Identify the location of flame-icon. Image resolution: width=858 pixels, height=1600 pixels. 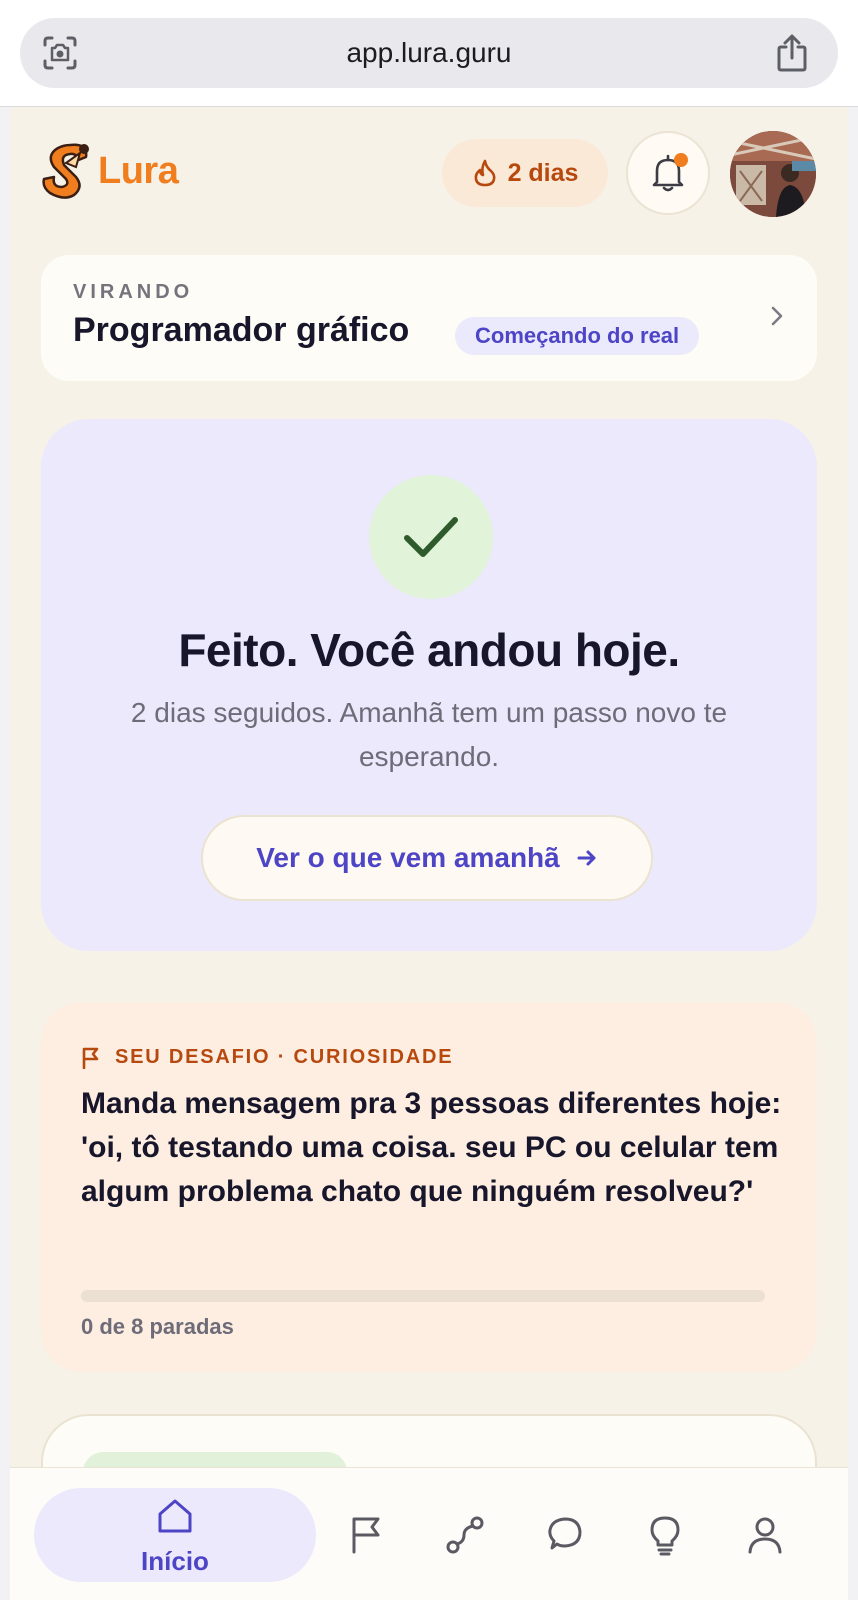
(485, 173).